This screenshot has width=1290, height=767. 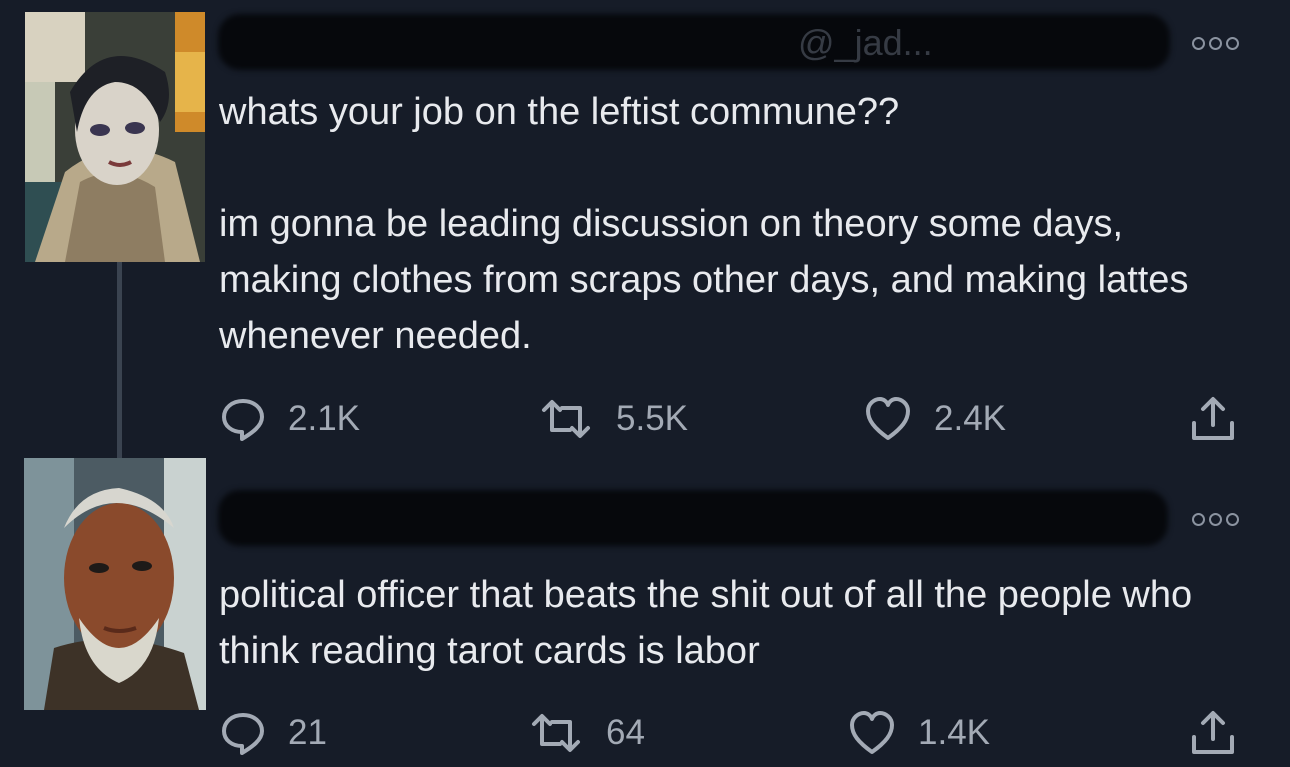 I want to click on retweet-button: 64, so click(x=586, y=733).